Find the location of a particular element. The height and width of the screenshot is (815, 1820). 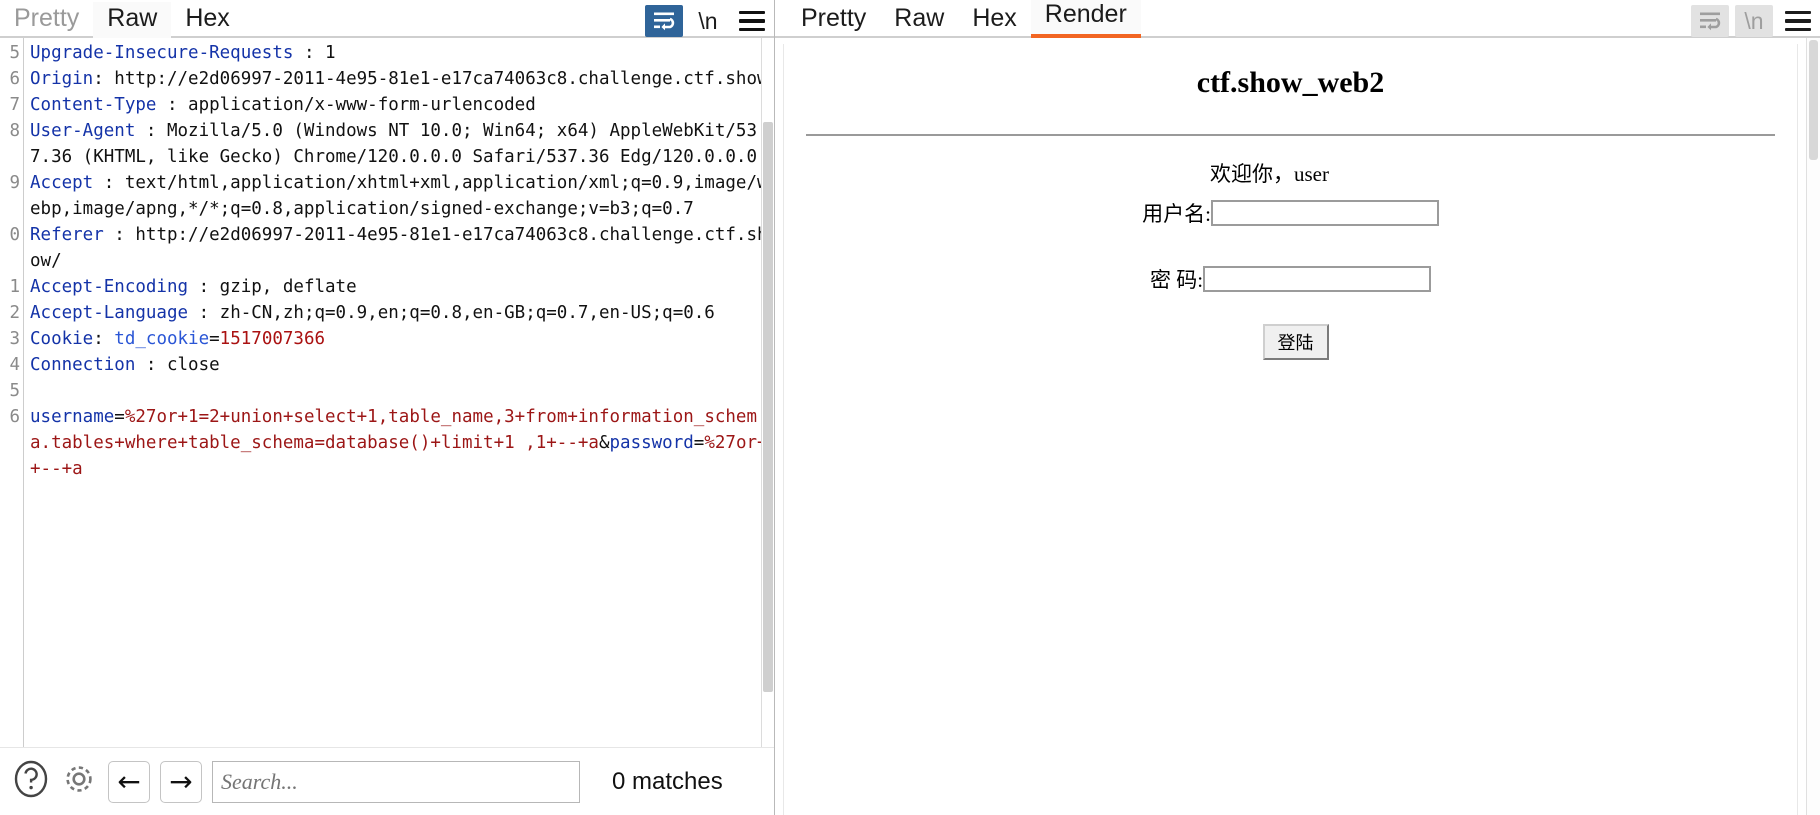

password-input is located at coordinates (1317, 279).